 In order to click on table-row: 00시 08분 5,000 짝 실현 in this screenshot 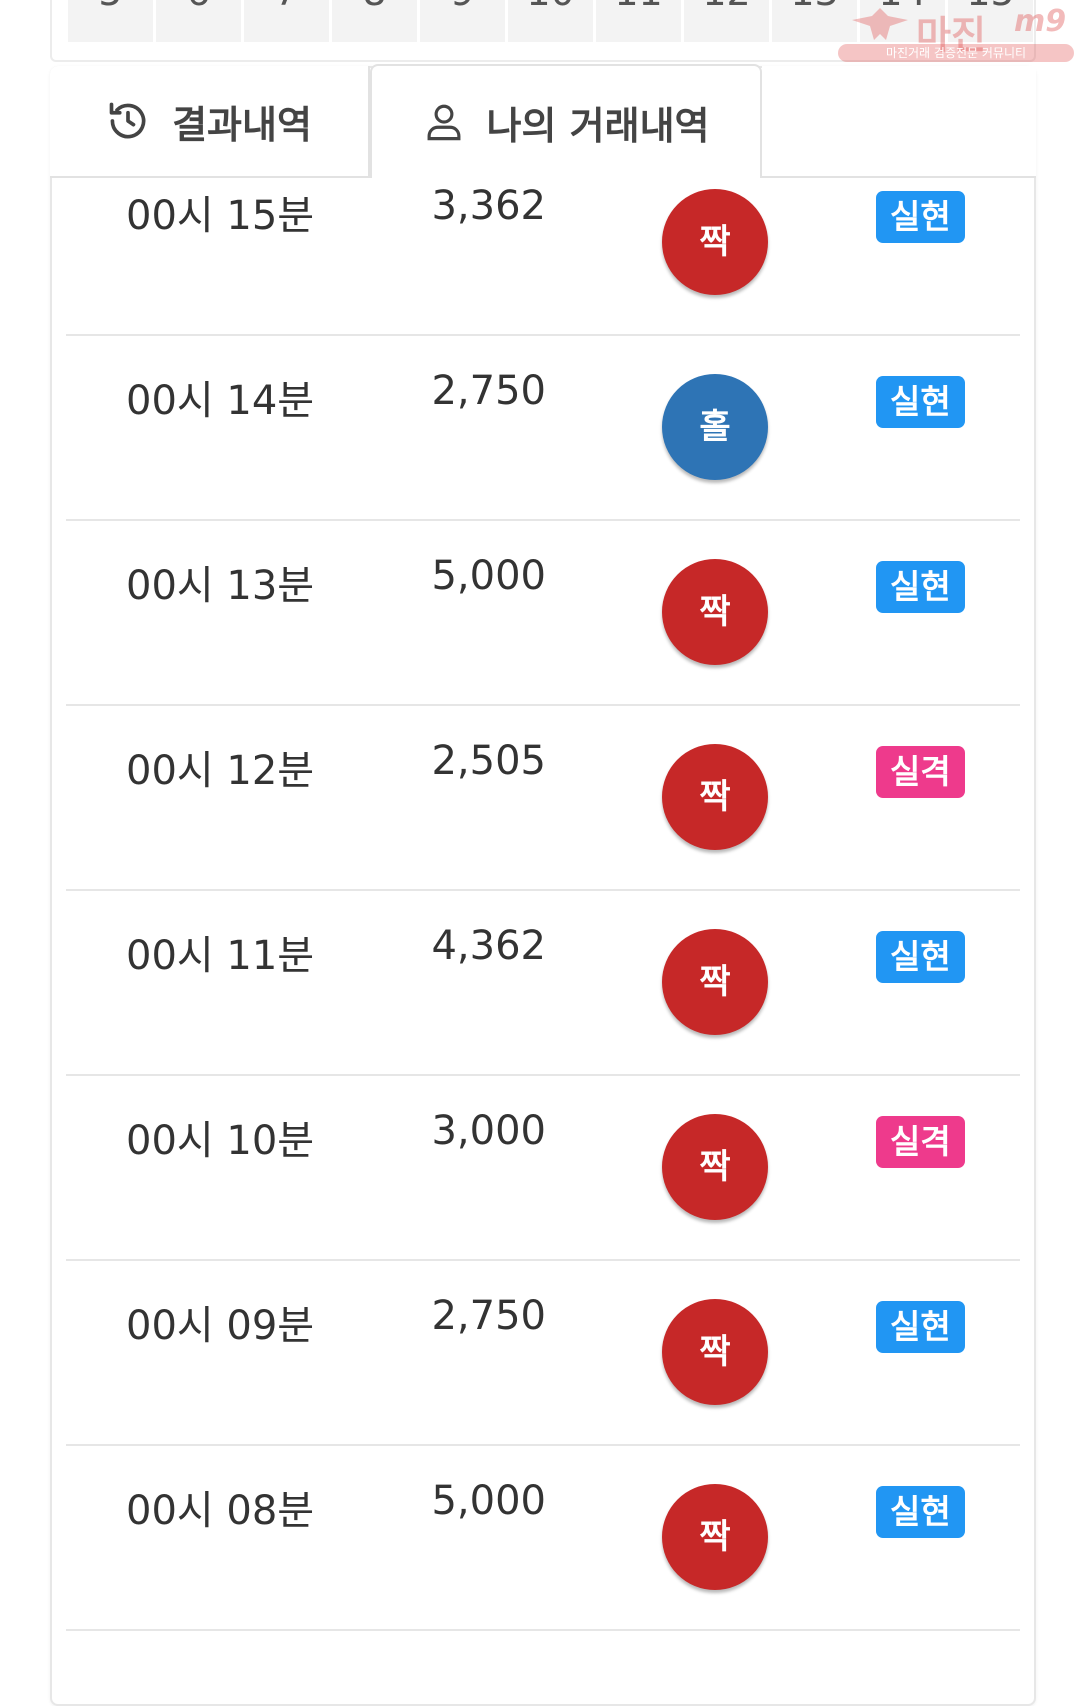, I will do `click(543, 1538)`.